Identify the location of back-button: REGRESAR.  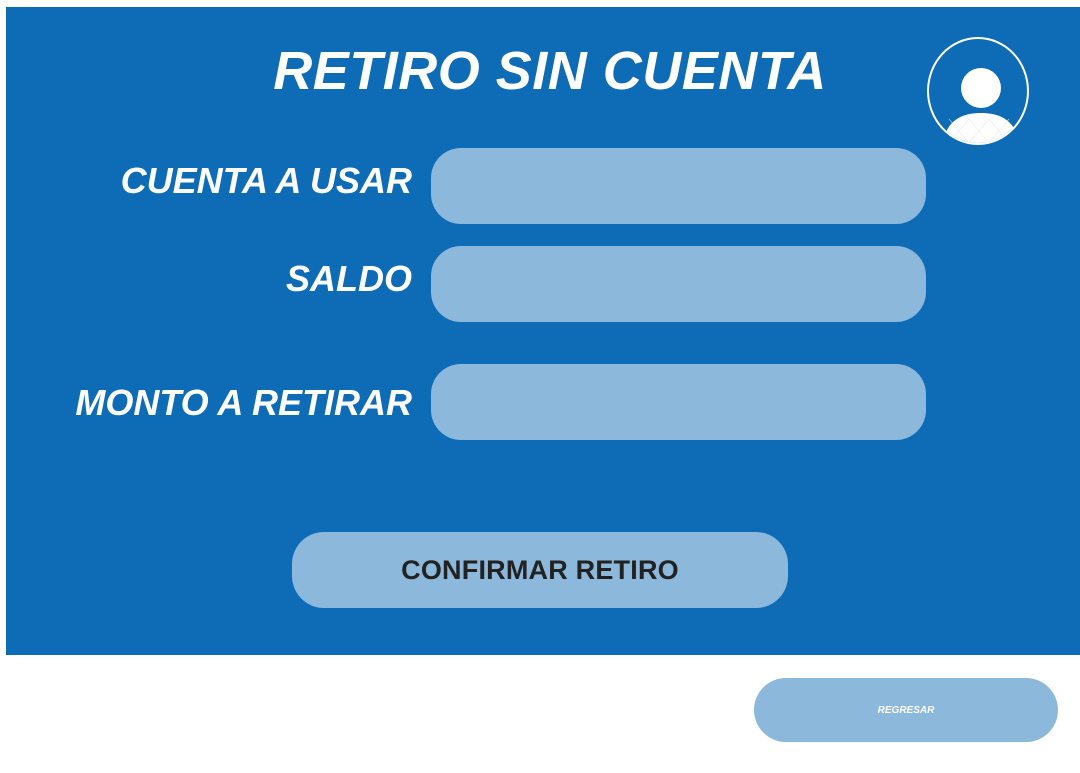
(906, 710).